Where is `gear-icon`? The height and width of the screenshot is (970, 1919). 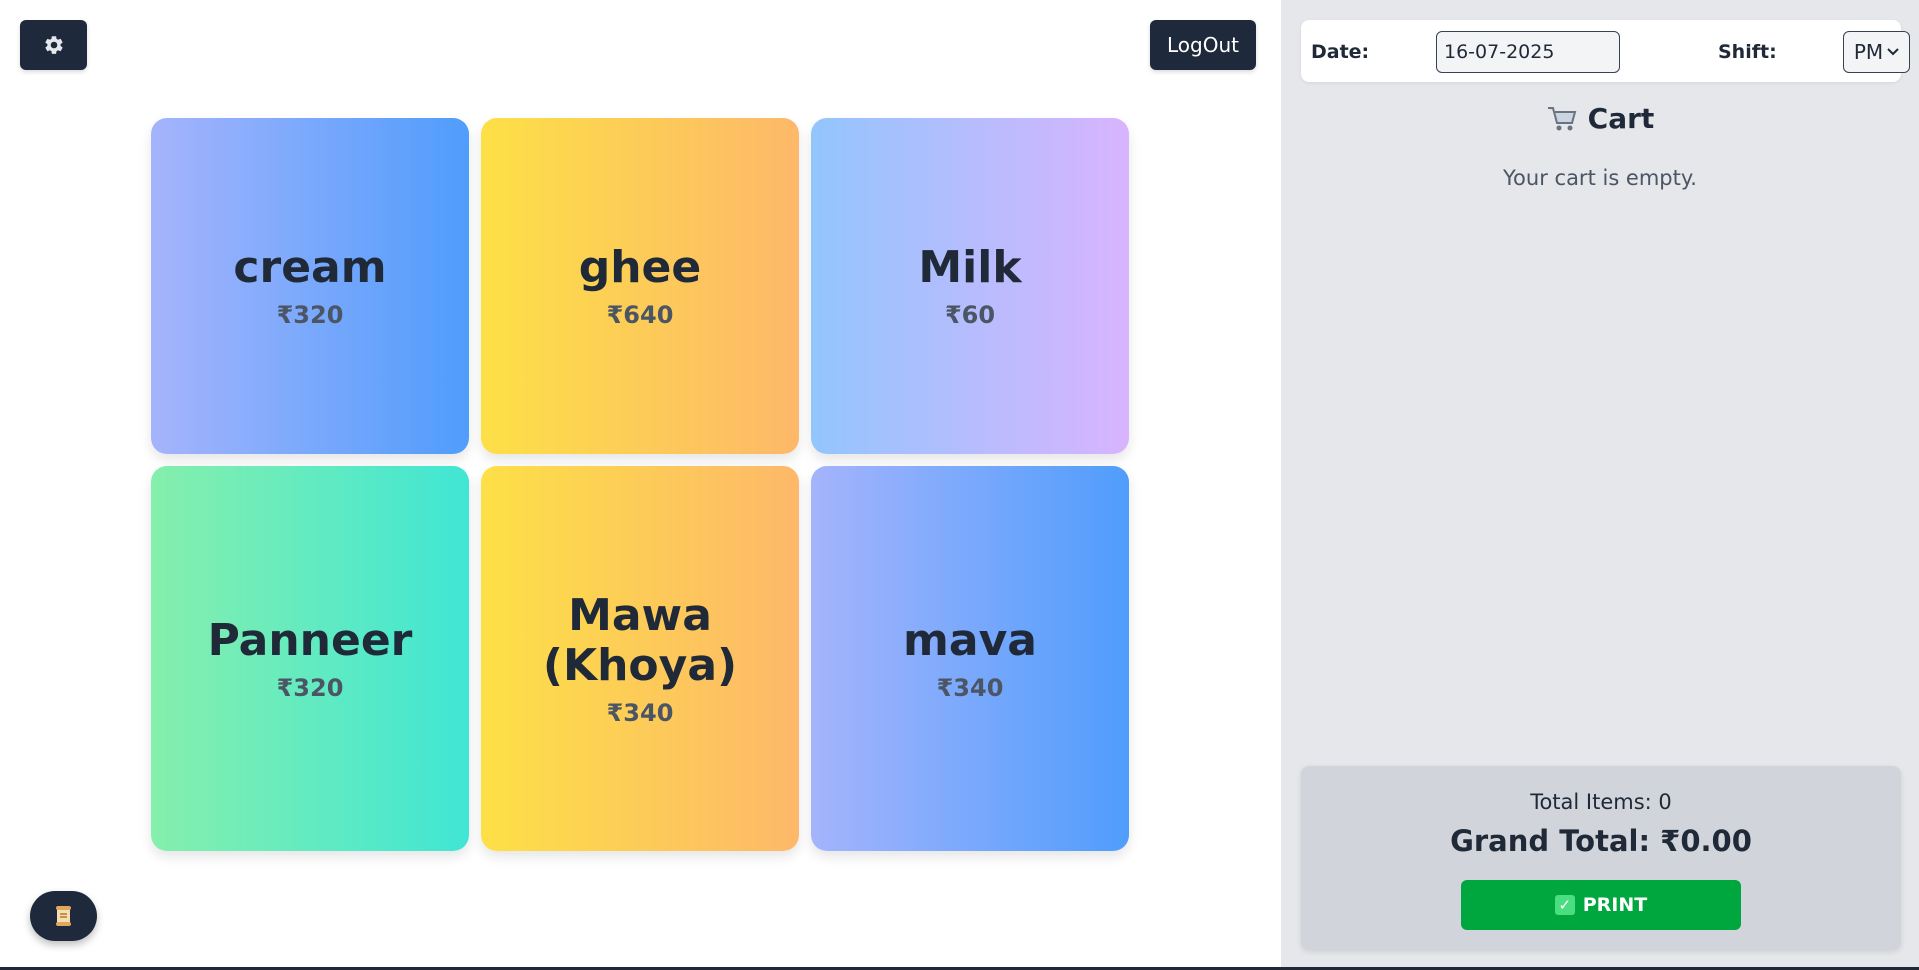 gear-icon is located at coordinates (53, 45).